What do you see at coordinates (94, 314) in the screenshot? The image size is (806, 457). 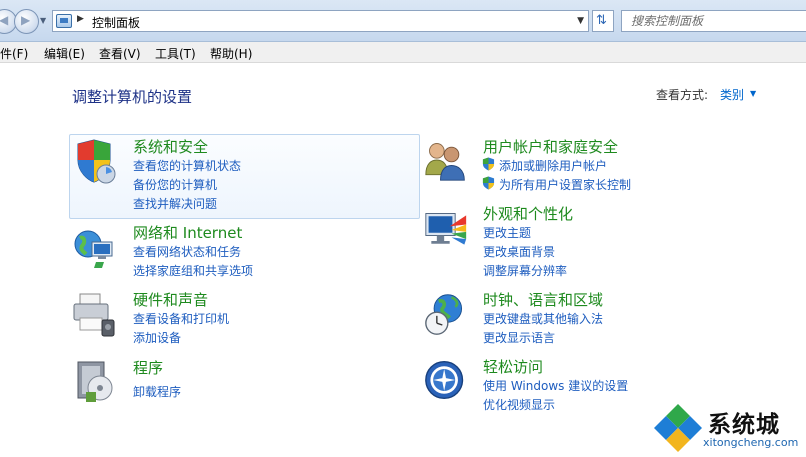 I see `printer-icon` at bounding box center [94, 314].